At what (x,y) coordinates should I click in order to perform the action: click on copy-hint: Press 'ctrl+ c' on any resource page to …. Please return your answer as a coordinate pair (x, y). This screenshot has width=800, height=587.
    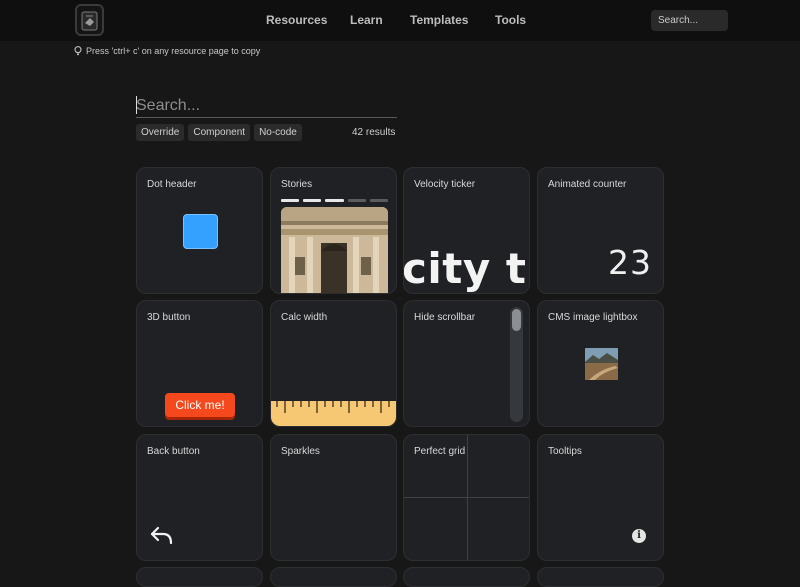
    Looking at the image, I should click on (167, 51).